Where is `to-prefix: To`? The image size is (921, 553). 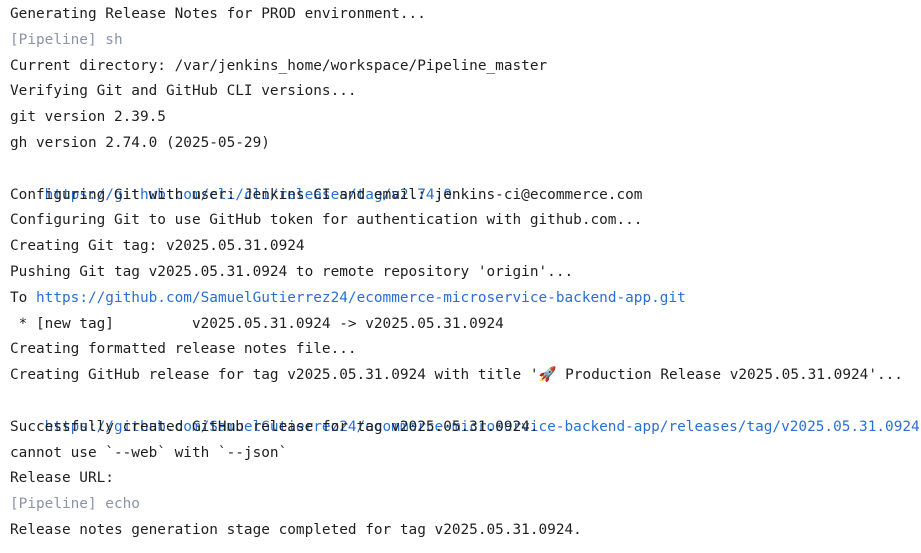 to-prefix: To is located at coordinates (23, 297).